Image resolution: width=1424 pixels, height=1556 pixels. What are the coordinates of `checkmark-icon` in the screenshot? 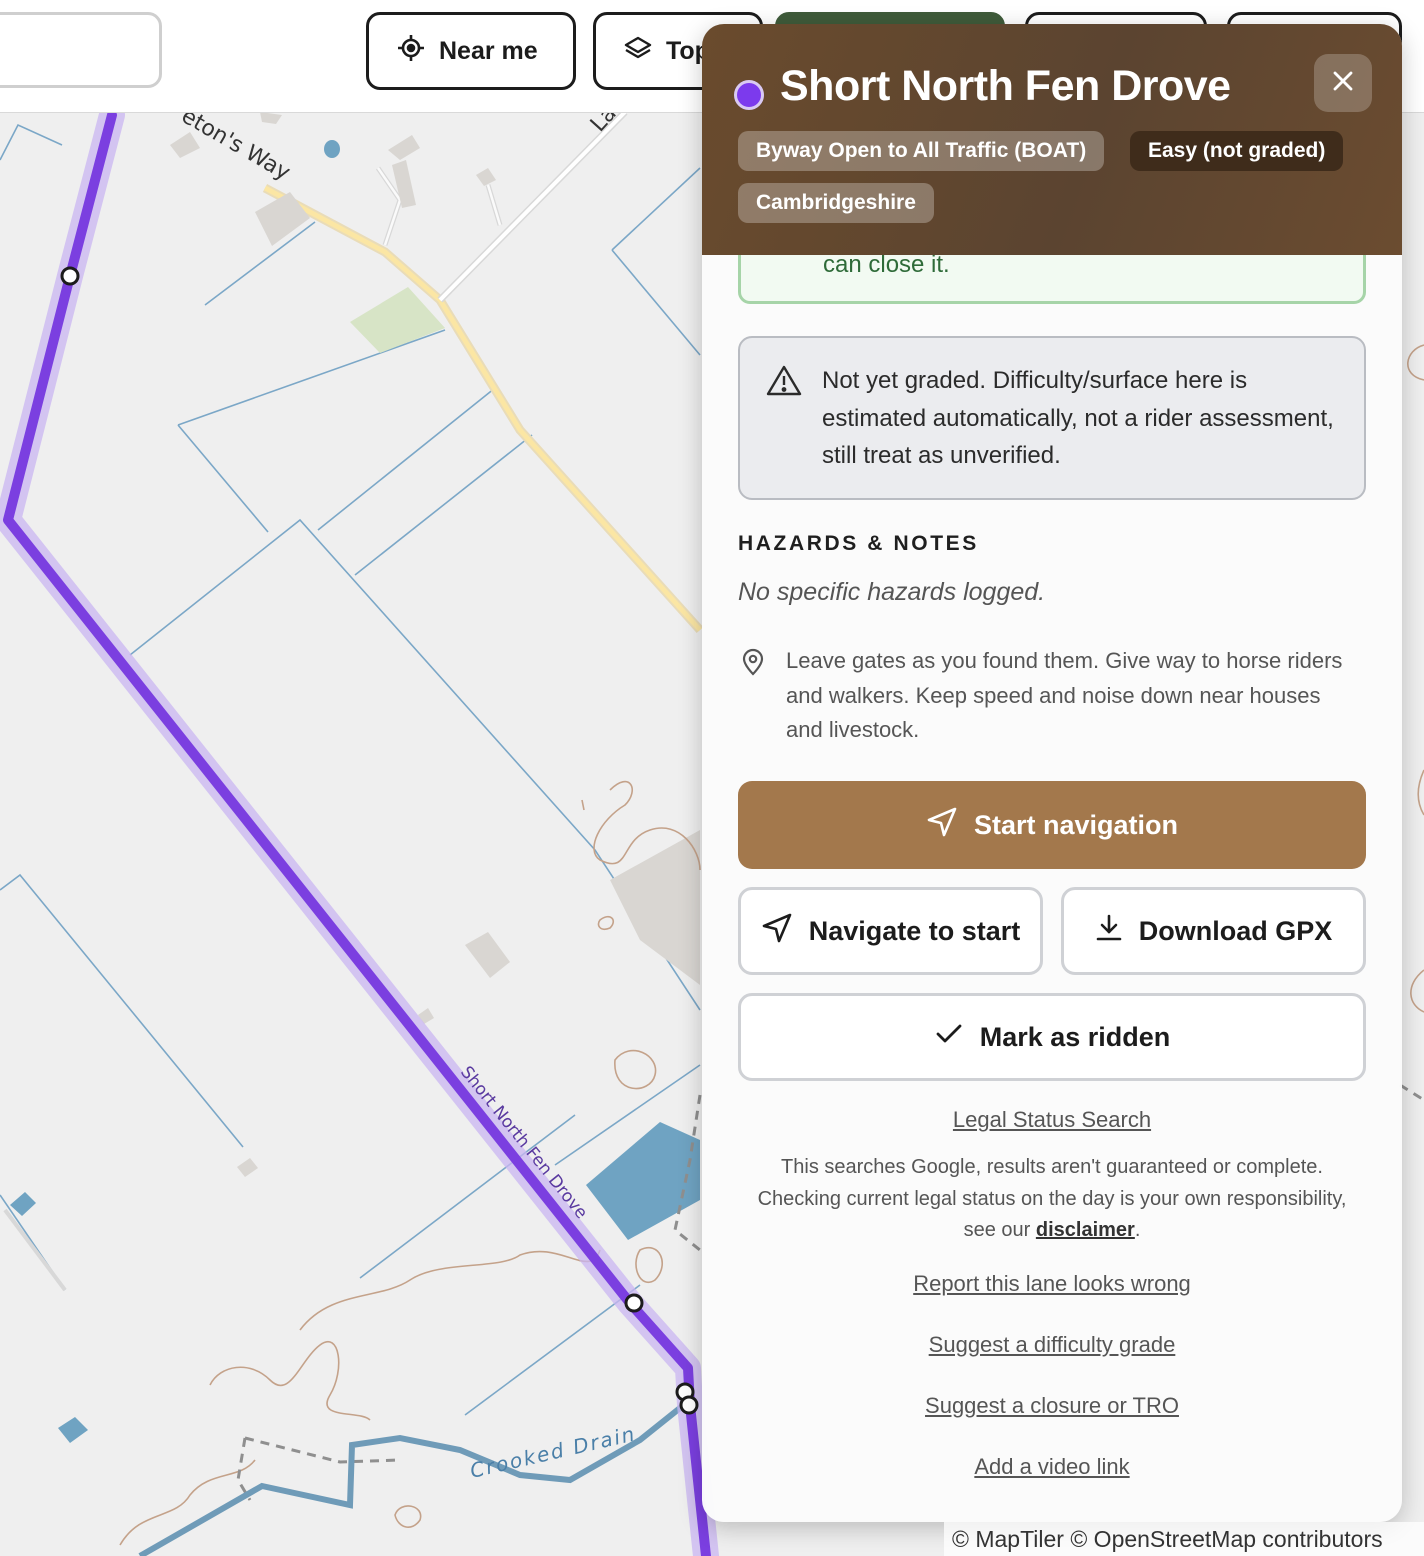 It's located at (949, 1037).